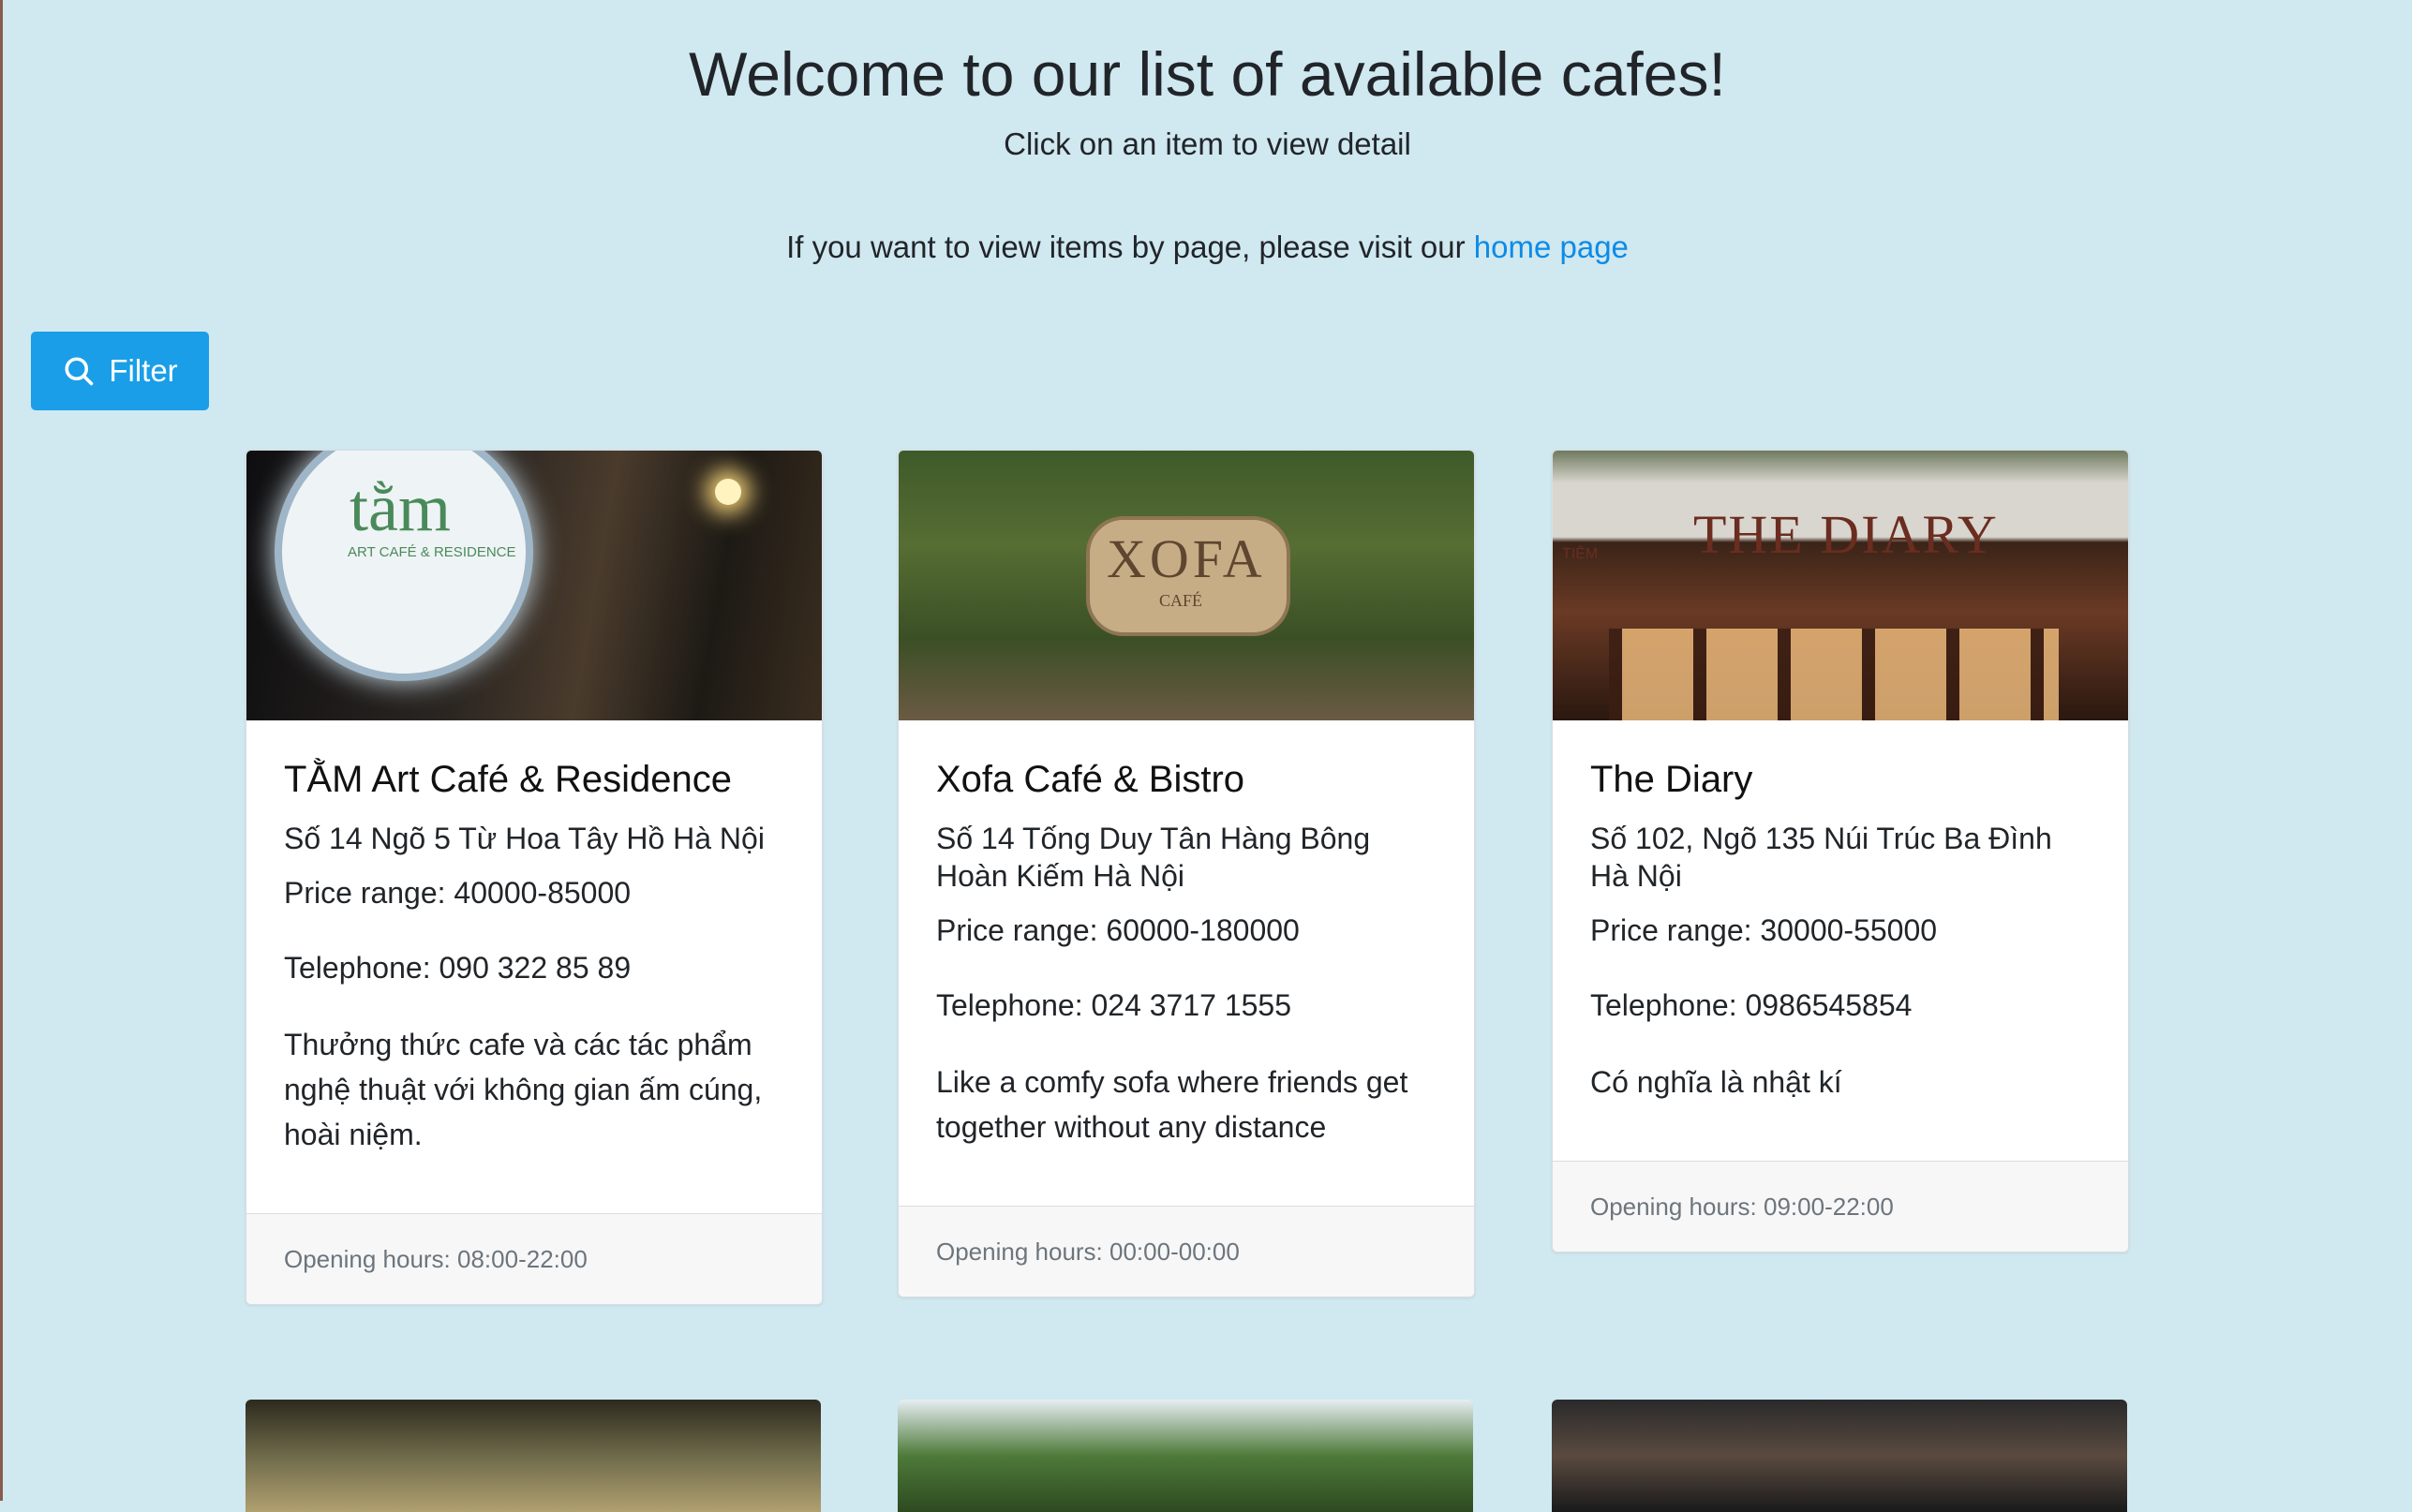 This screenshot has height=1512, width=2412. I want to click on cafe-name: TẰM Art Café & Residence, so click(508, 779).